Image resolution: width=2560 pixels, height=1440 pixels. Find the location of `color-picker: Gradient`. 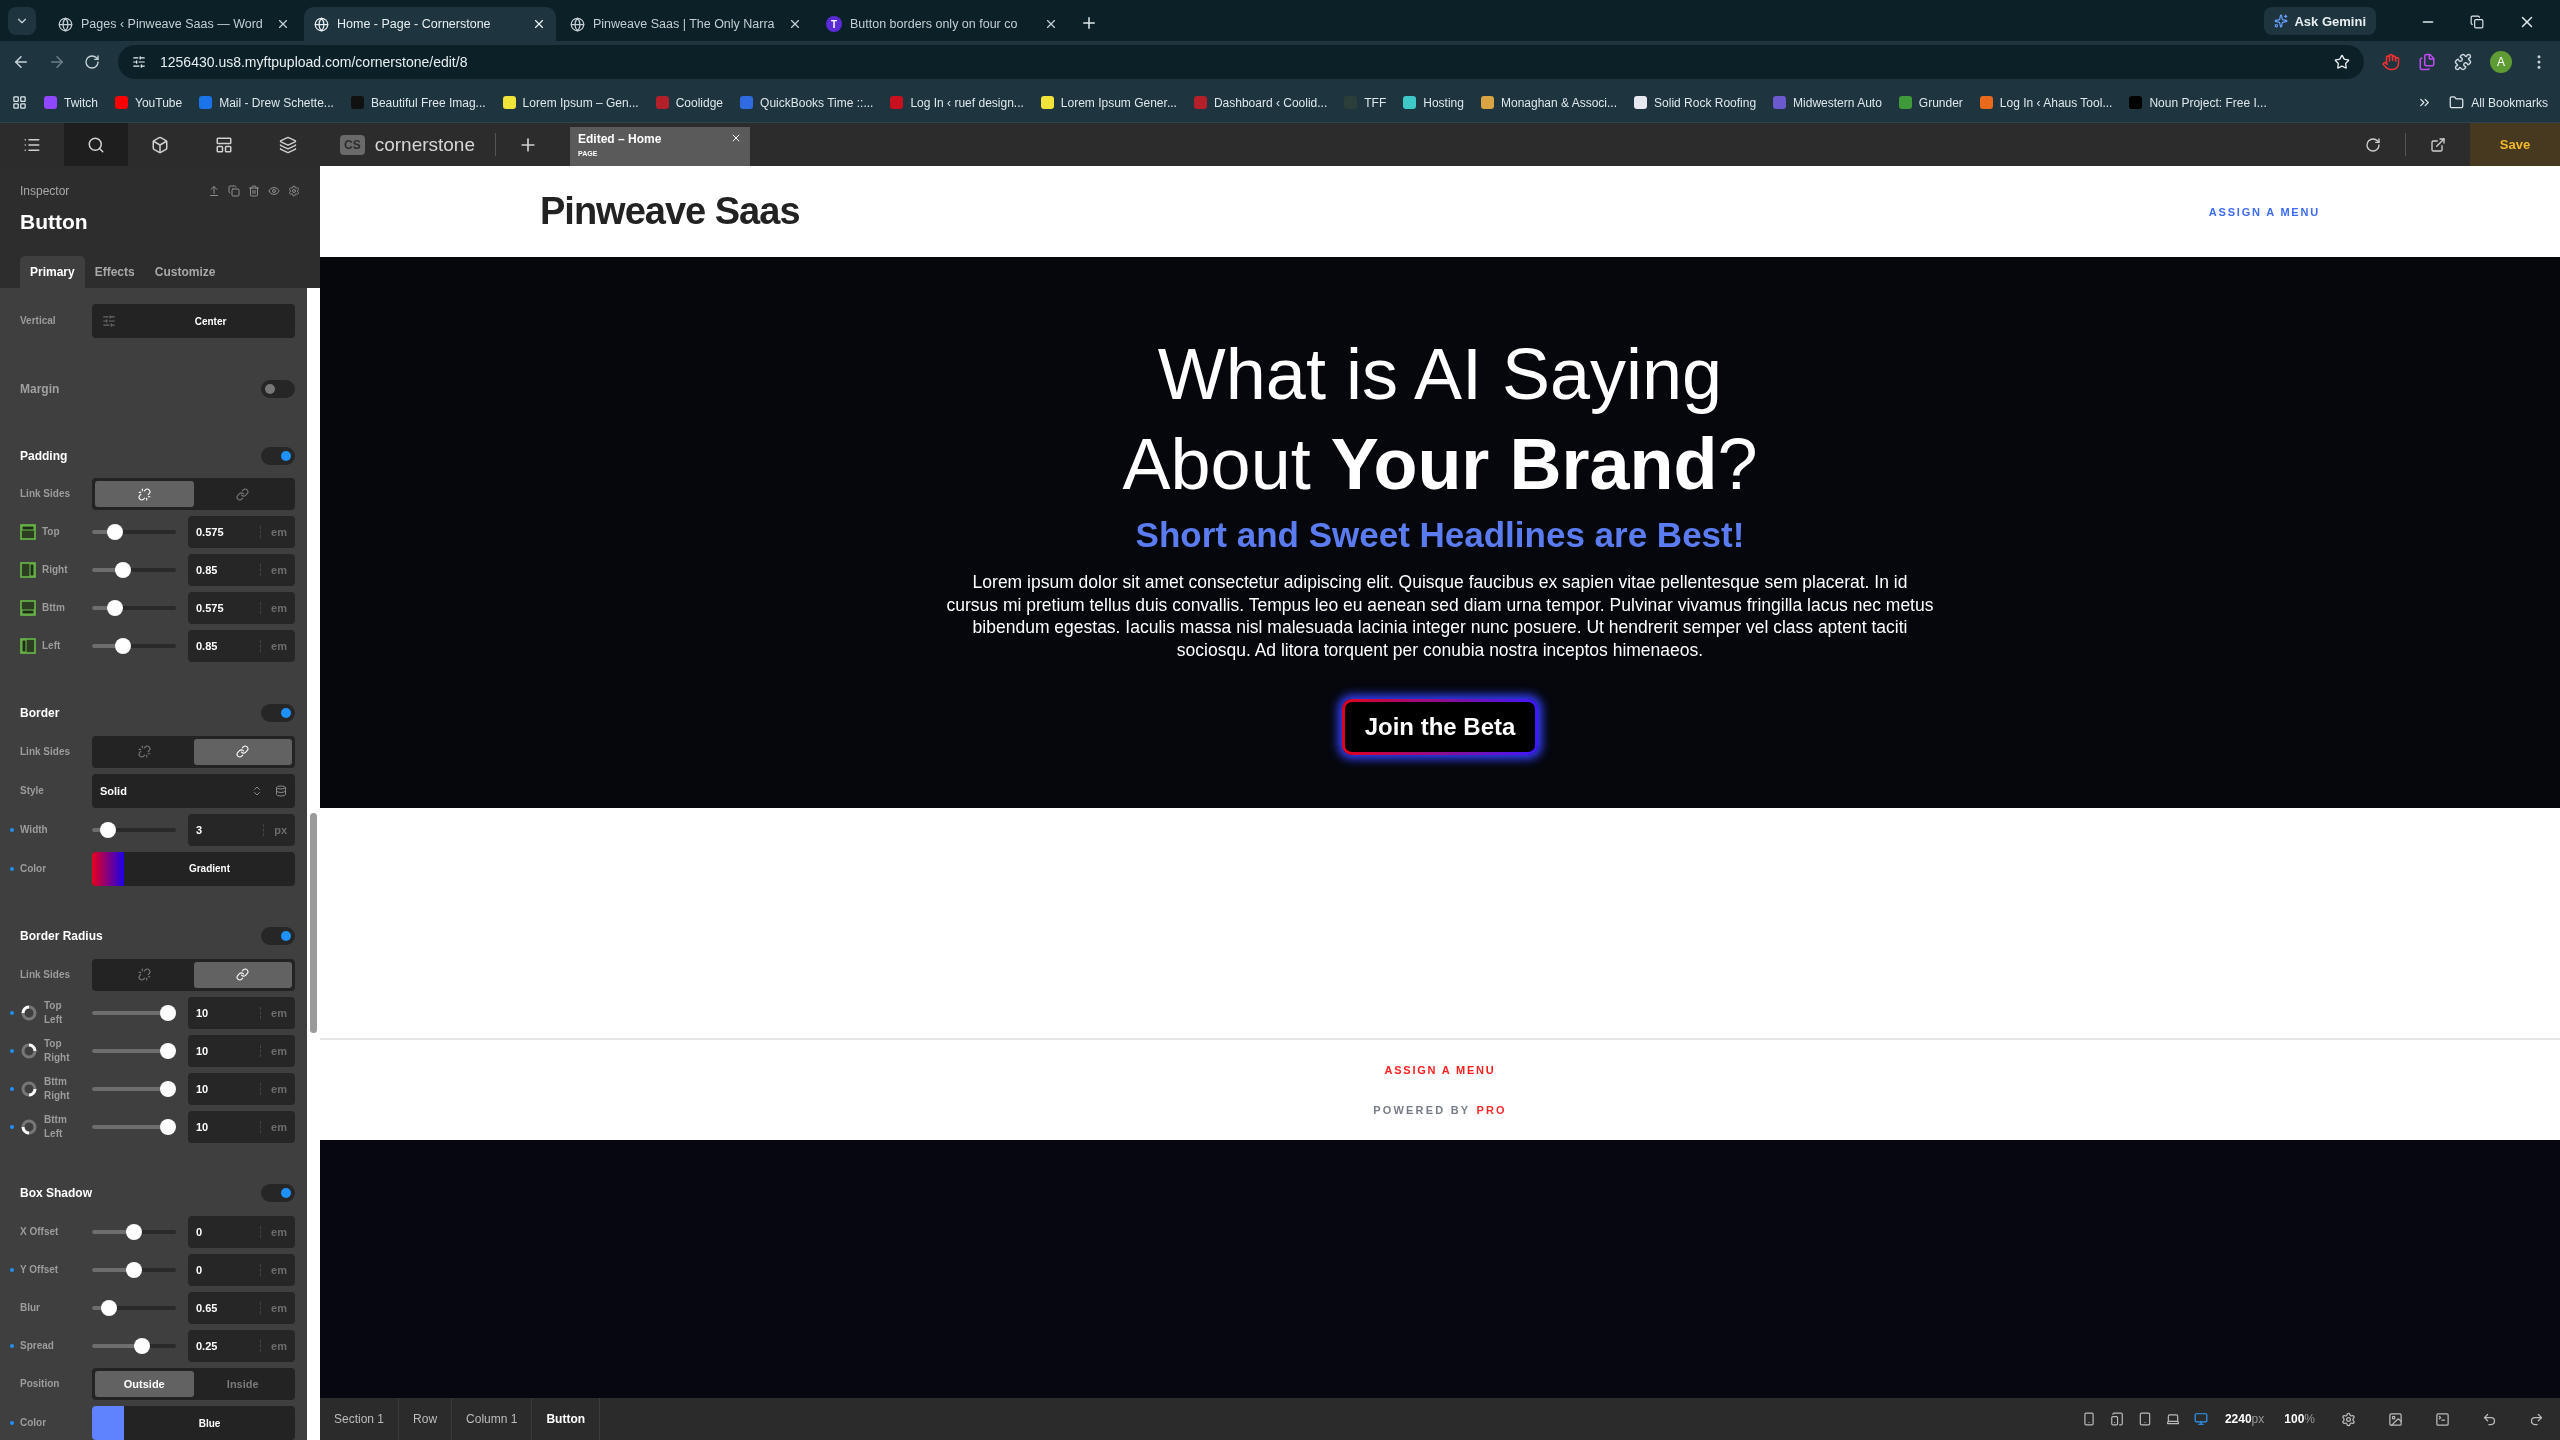

color-picker: Gradient is located at coordinates (193, 868).